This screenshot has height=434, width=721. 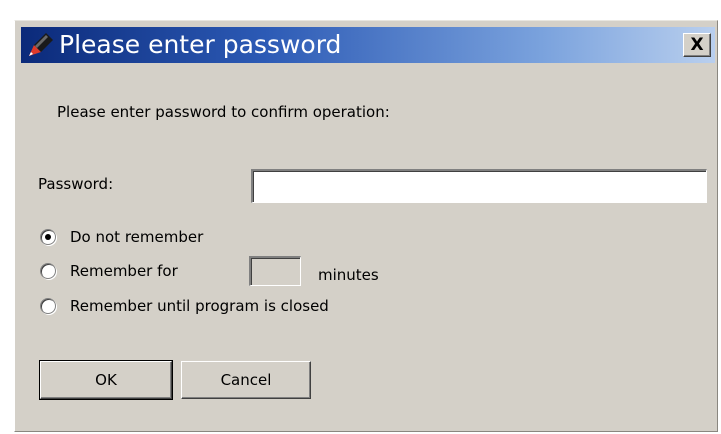 I want to click on minutes-label: minutes, so click(x=348, y=275).